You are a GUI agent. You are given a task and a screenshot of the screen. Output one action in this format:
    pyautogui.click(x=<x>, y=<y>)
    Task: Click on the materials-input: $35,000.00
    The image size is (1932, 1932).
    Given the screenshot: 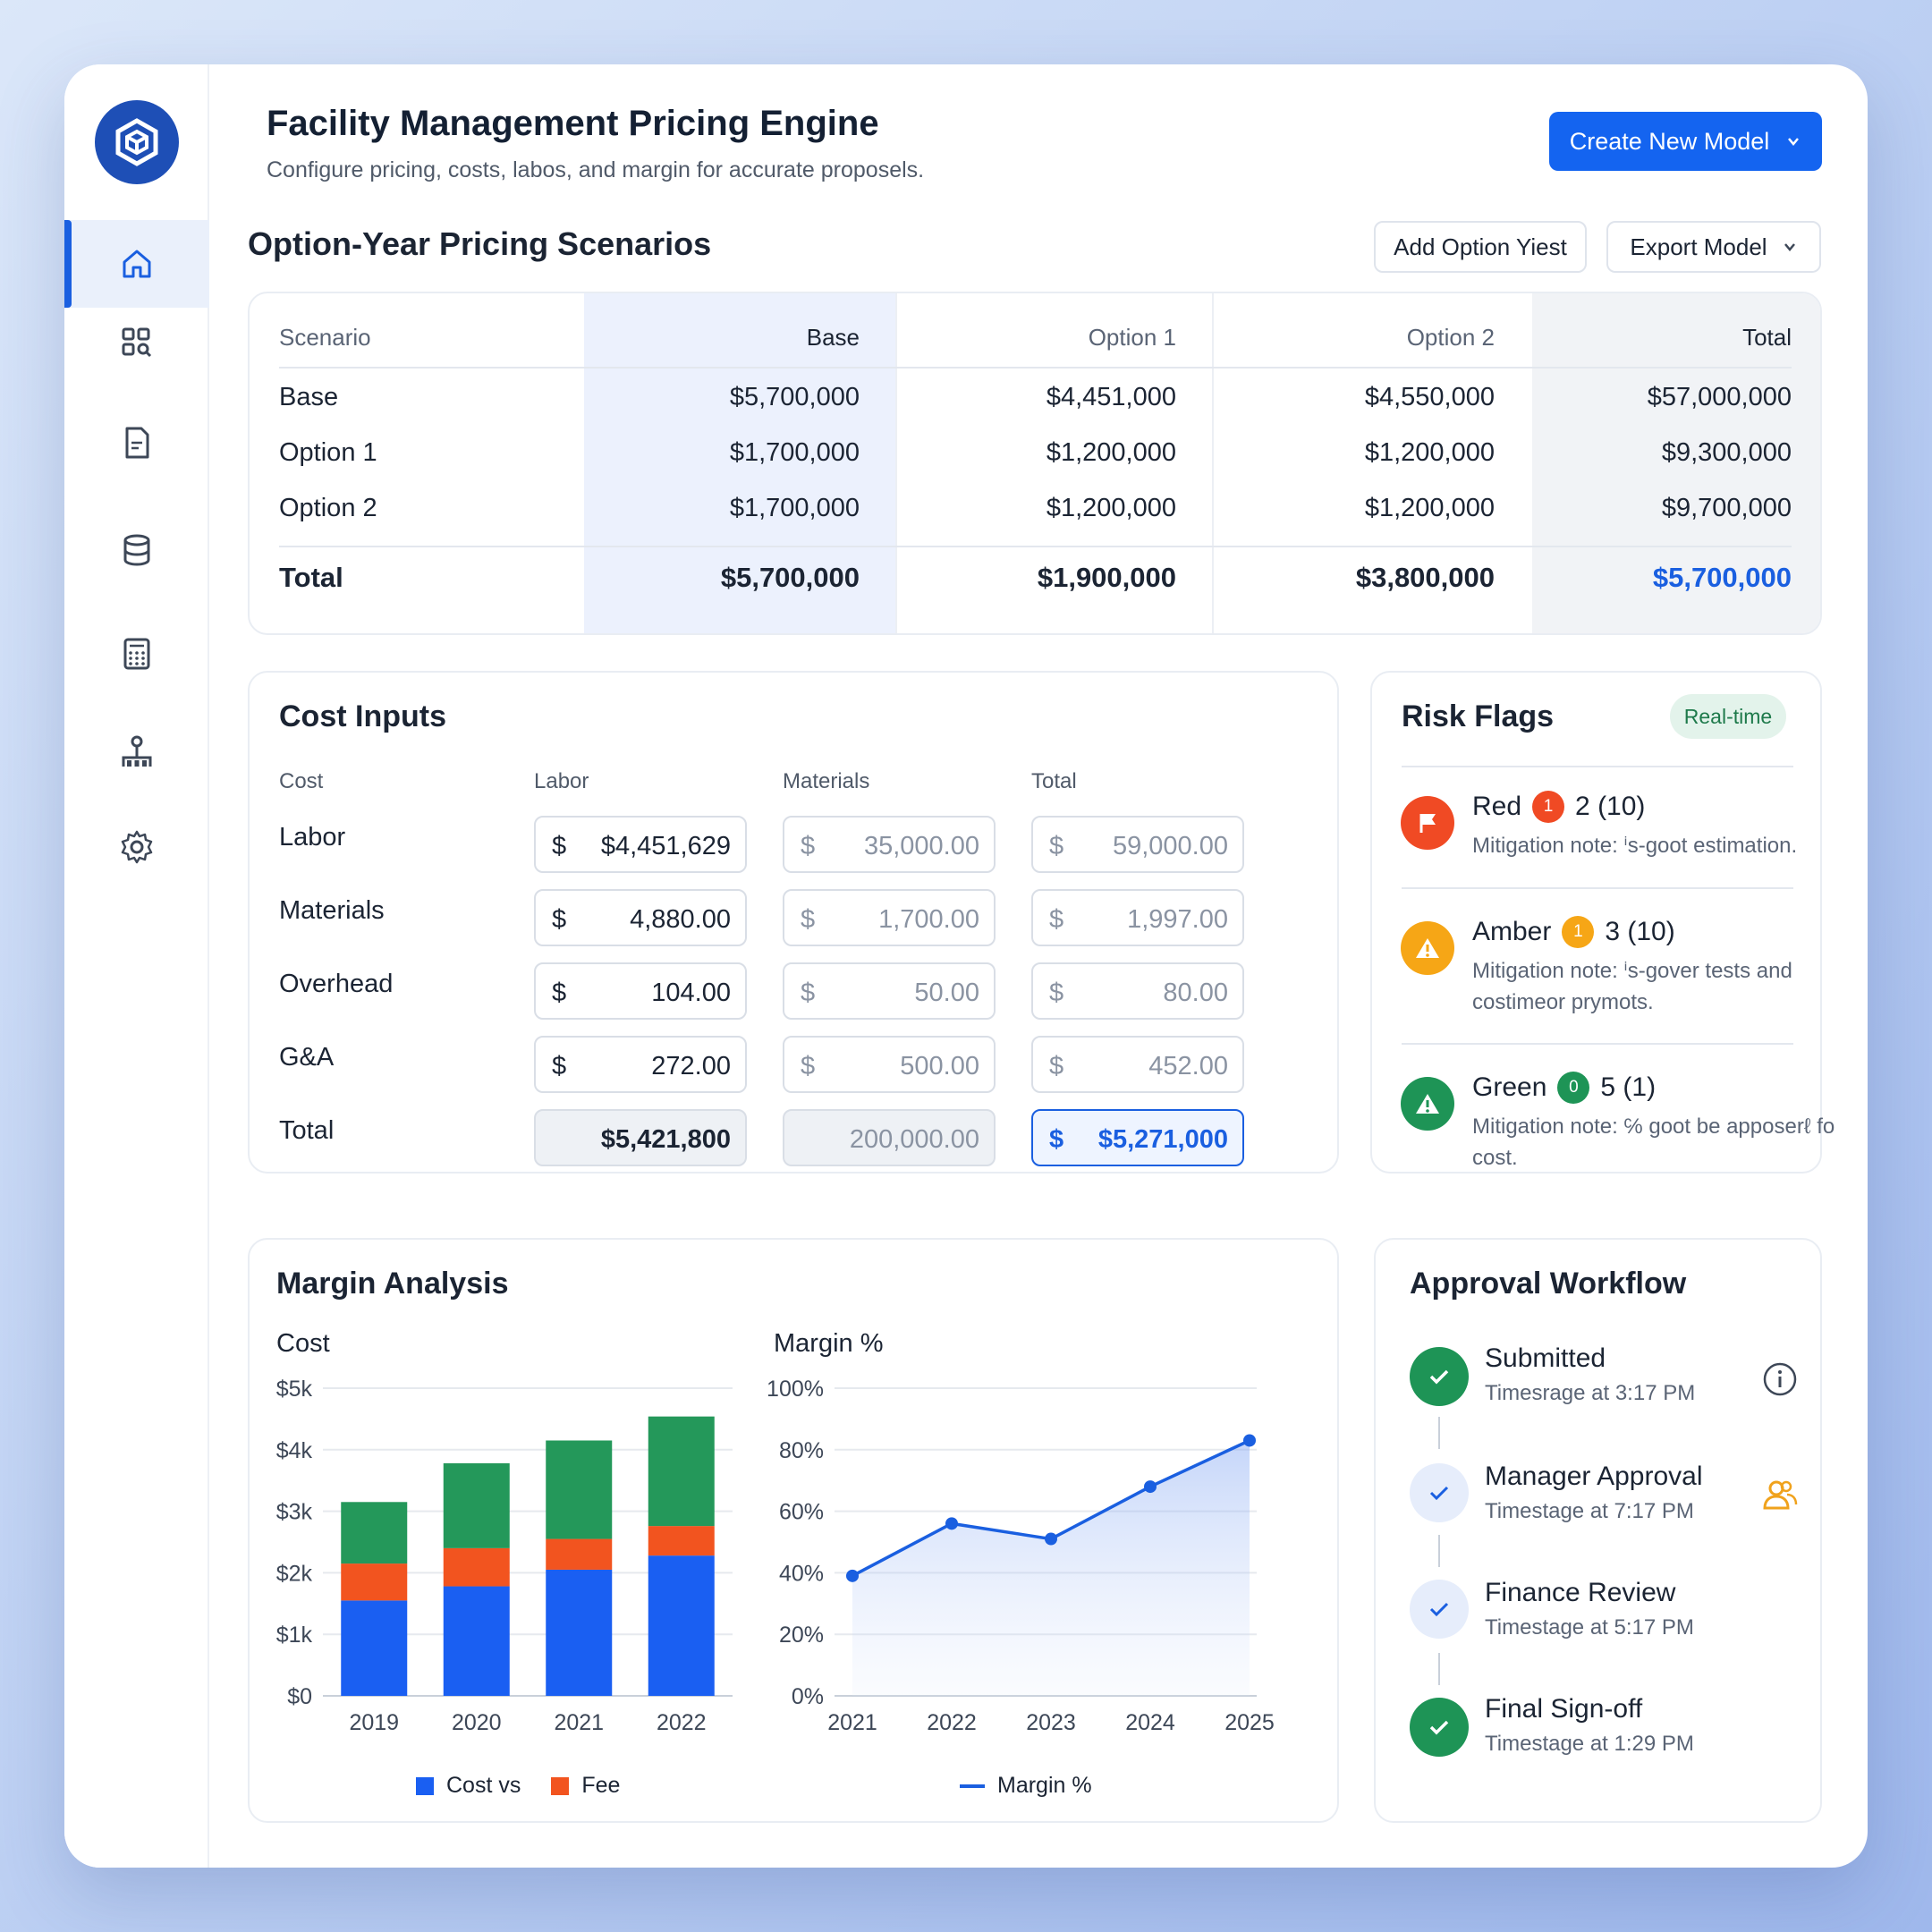 What is the action you would take?
    pyautogui.click(x=889, y=844)
    